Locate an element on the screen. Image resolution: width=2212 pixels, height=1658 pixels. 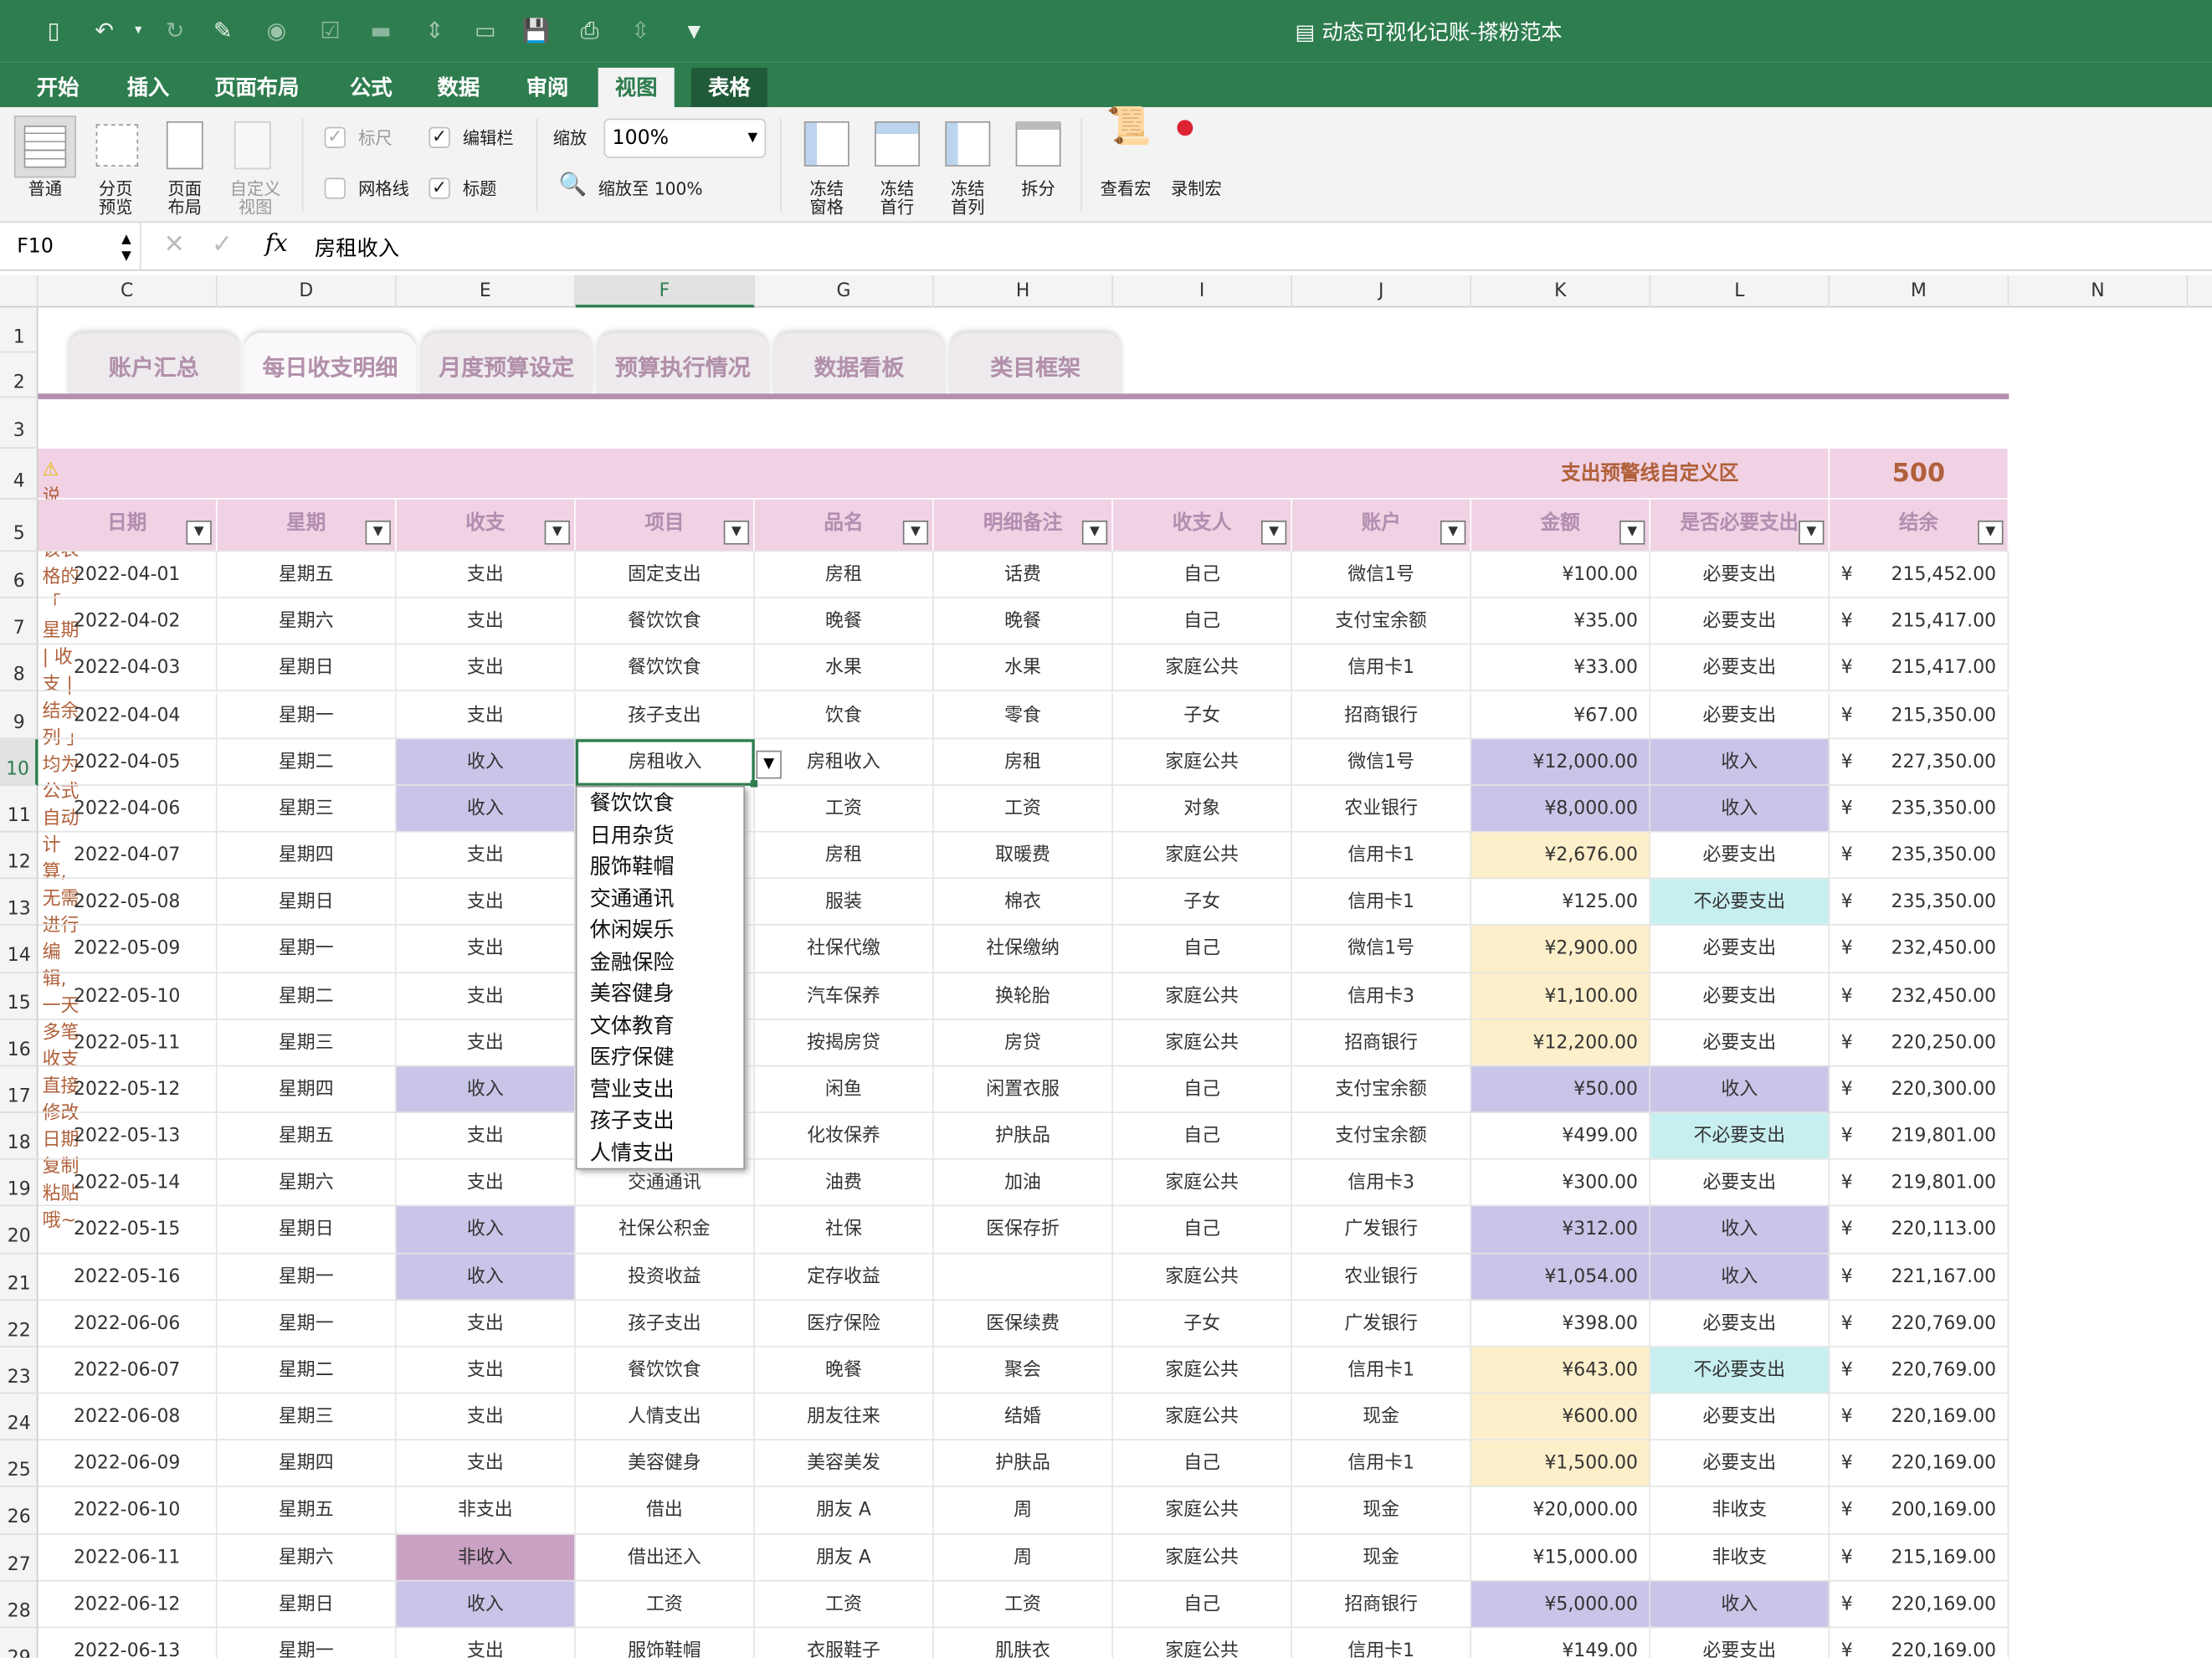
data-cell: 餐饮饮食 is located at coordinates (665, 668).